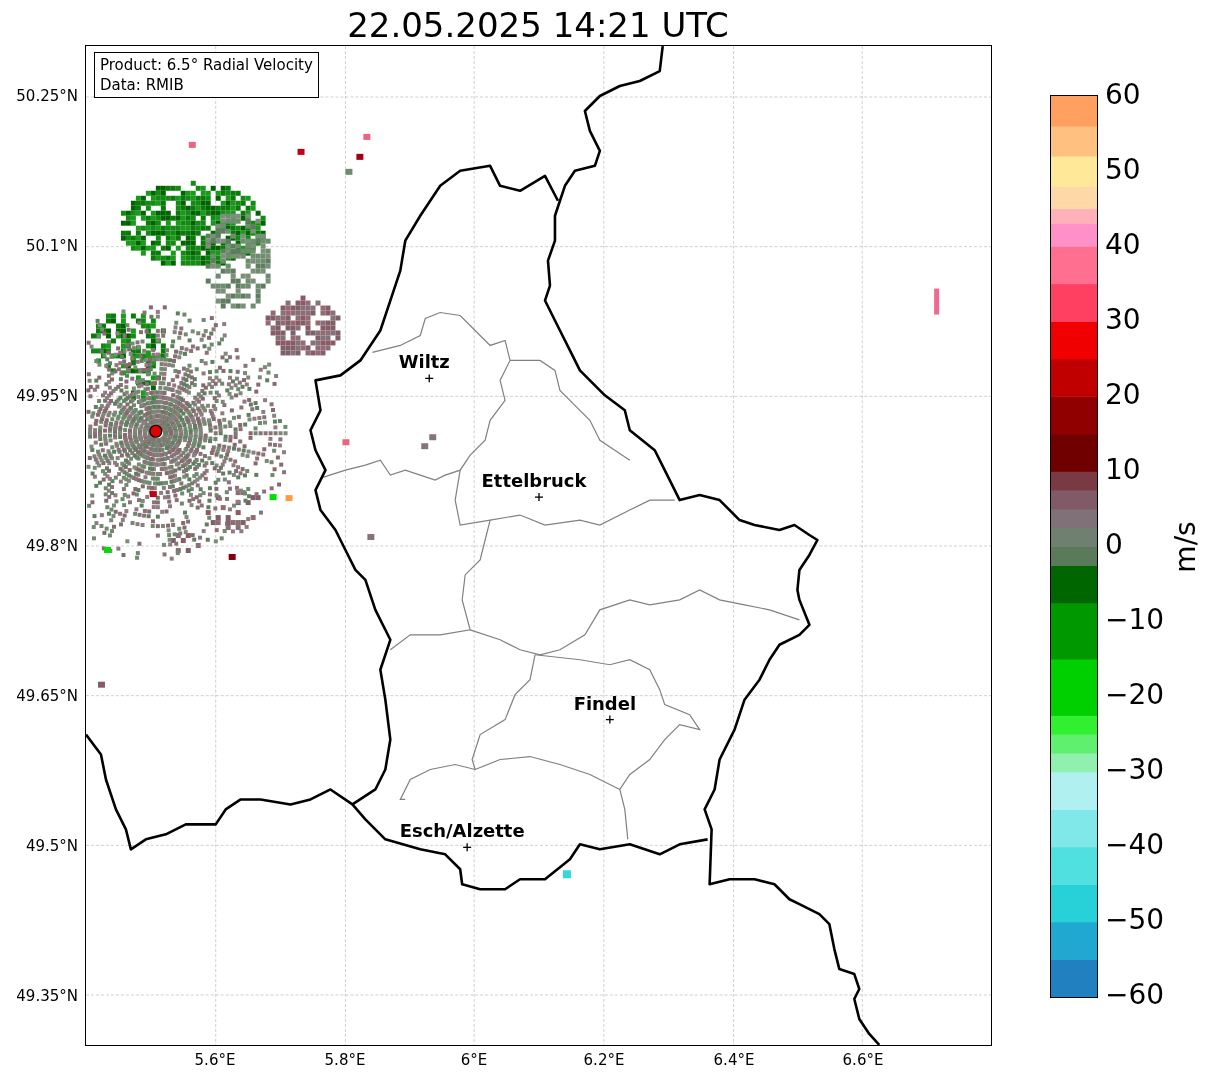  Describe the element at coordinates (51, 546) in the screenshot. I see `latitude-tick-label: 49.8°N` at that location.